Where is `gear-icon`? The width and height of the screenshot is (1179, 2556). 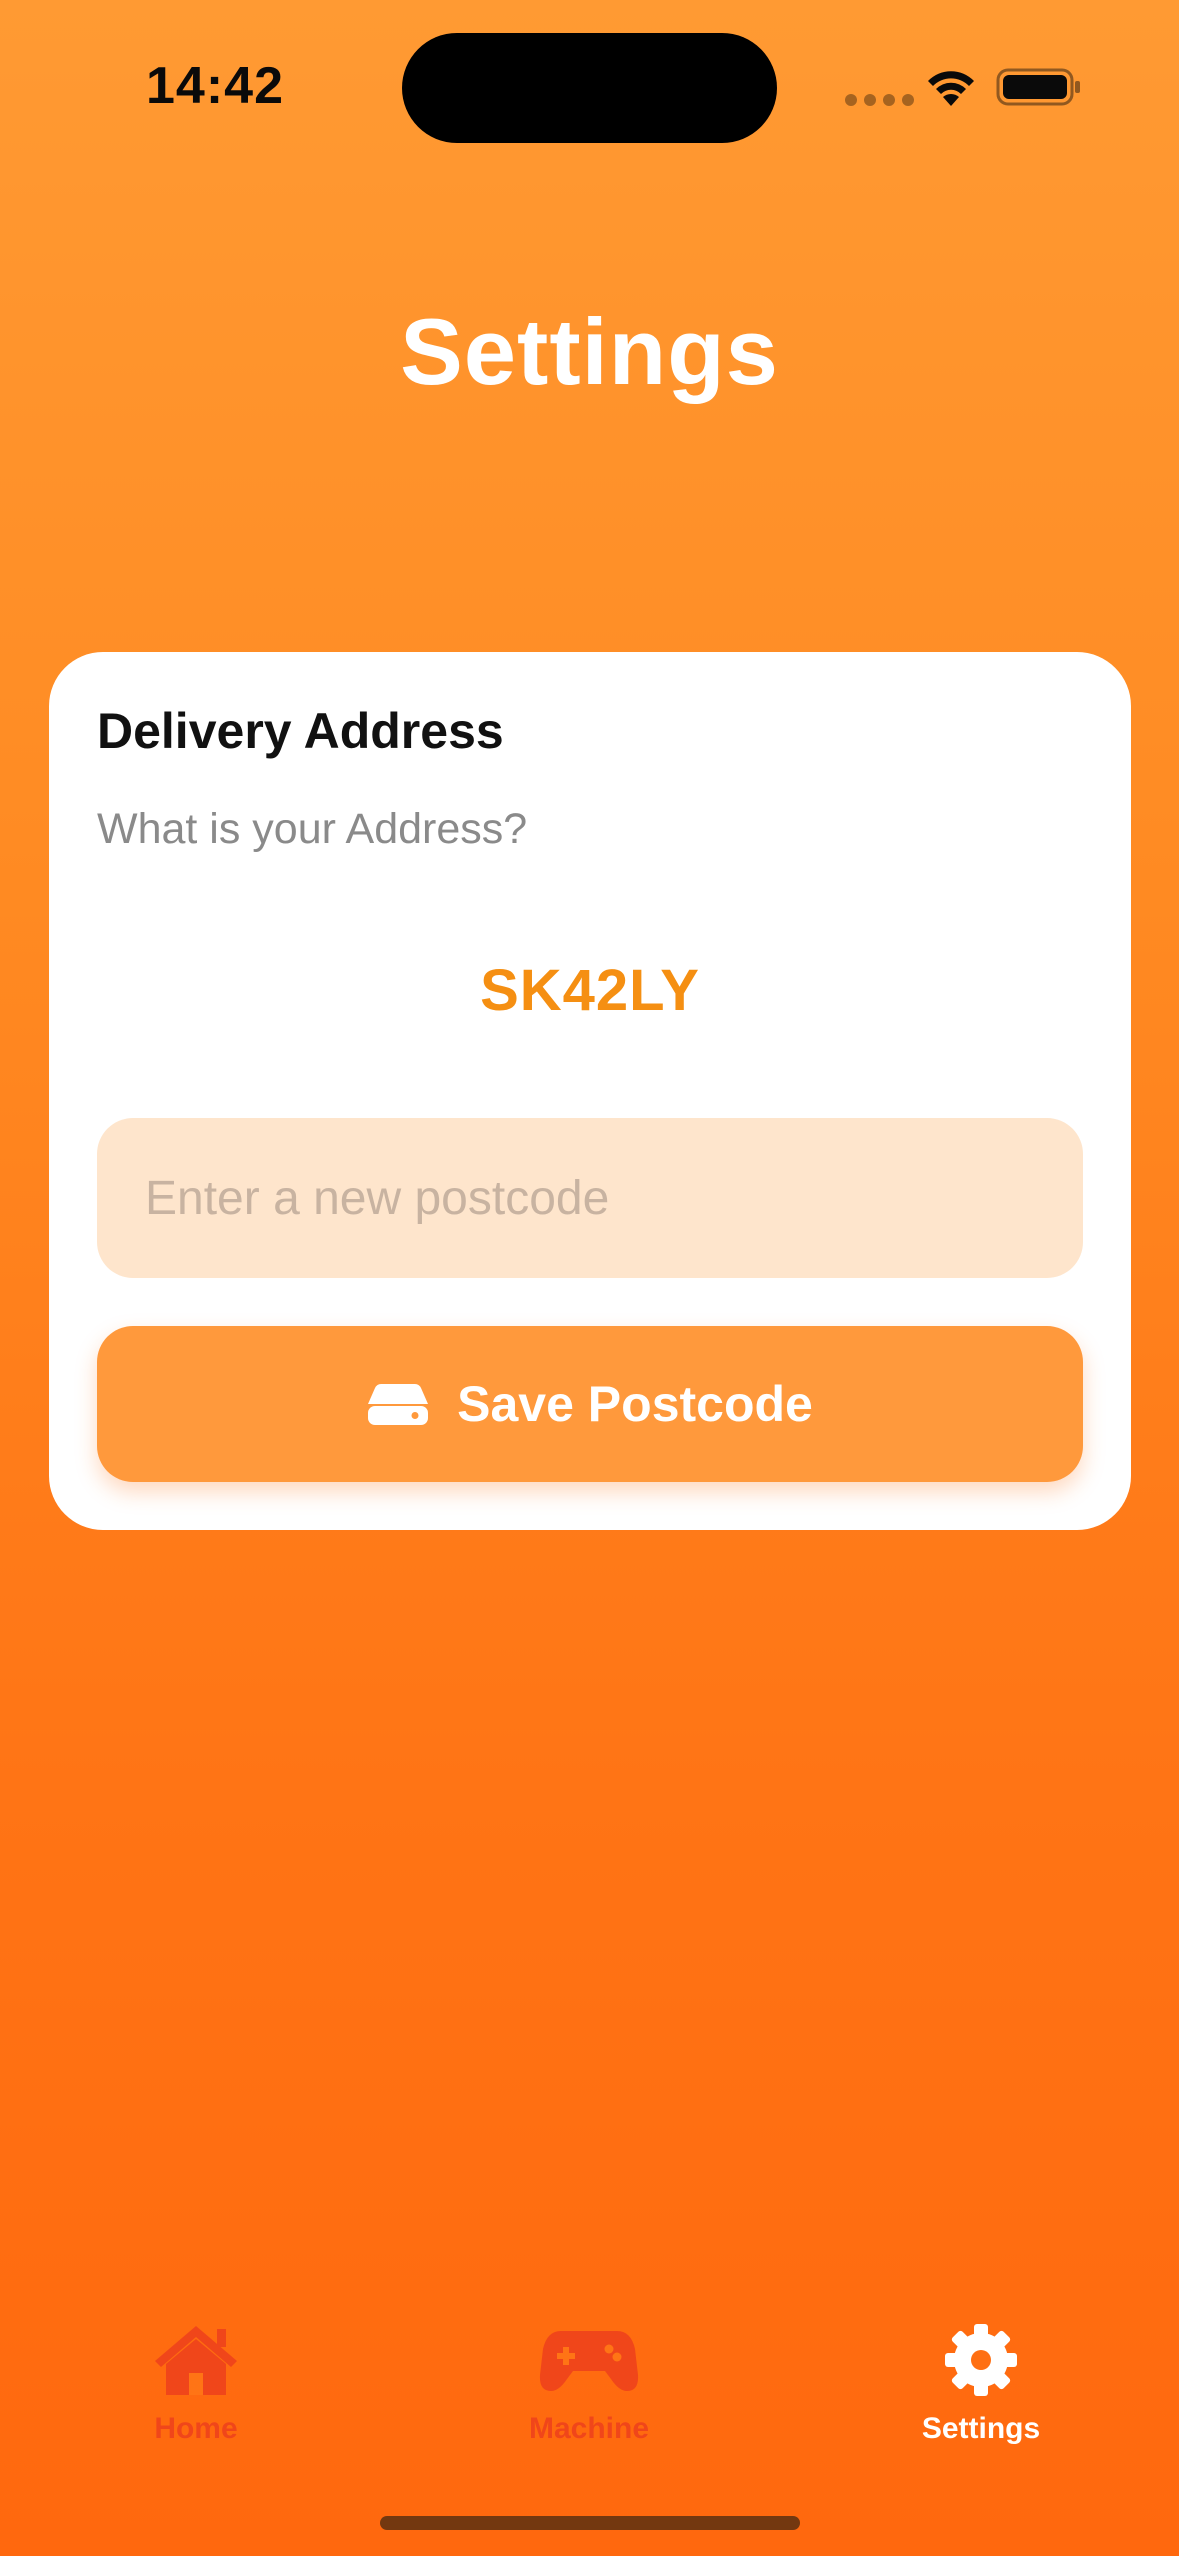 gear-icon is located at coordinates (981, 2360).